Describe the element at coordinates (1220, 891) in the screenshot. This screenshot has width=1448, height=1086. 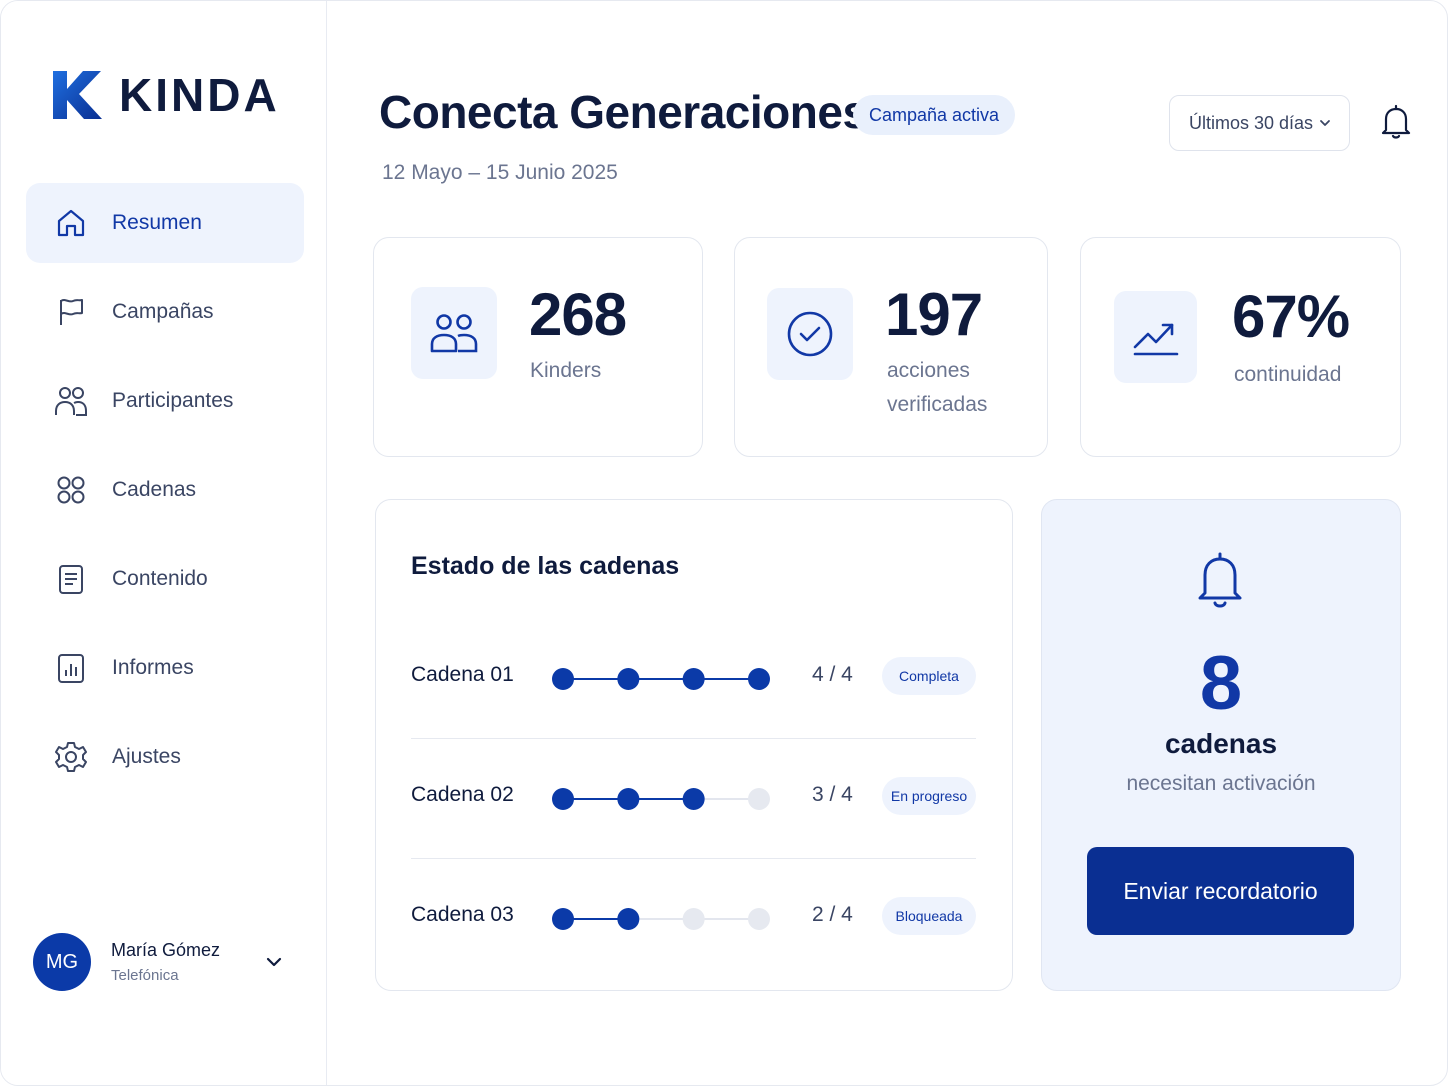
I see `send-reminder-button: Enviar recordatorio` at that location.